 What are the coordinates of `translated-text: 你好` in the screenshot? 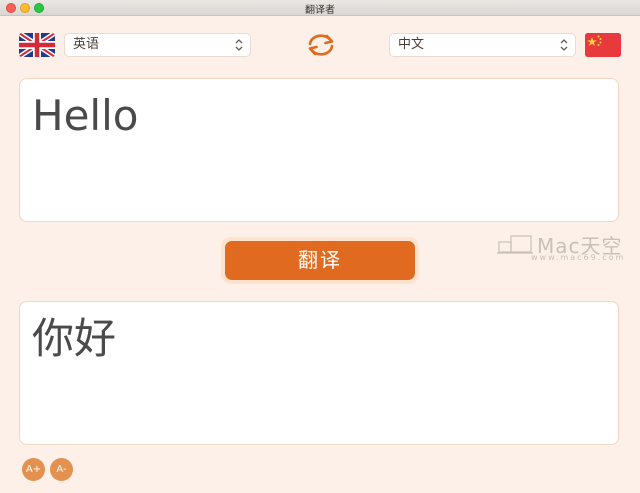 It's located at (74, 338).